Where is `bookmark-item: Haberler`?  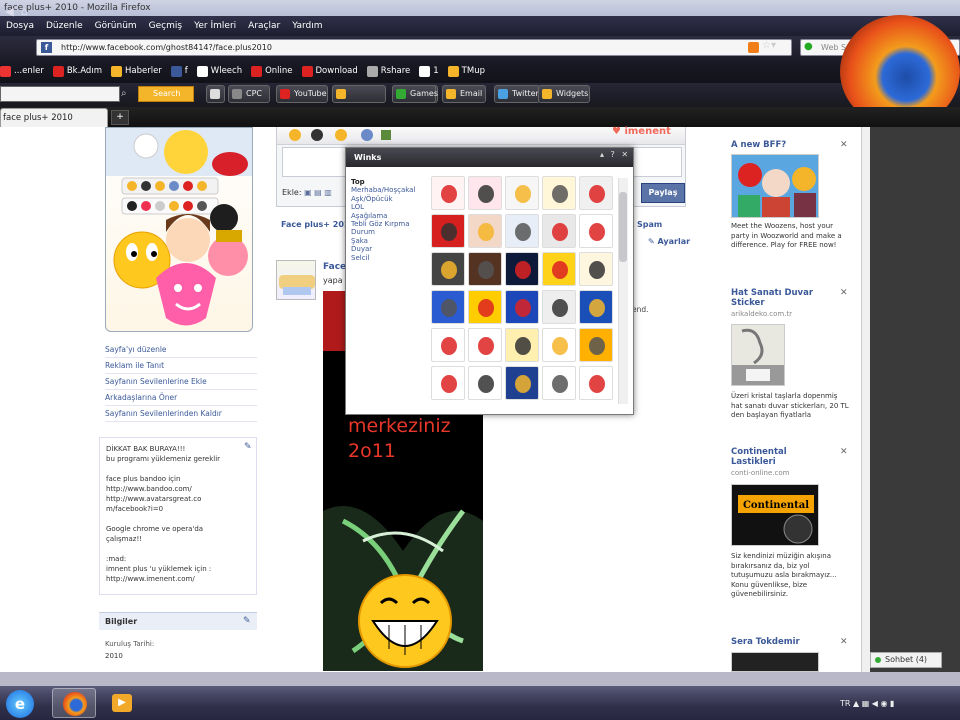 bookmark-item: Haberler is located at coordinates (136, 71).